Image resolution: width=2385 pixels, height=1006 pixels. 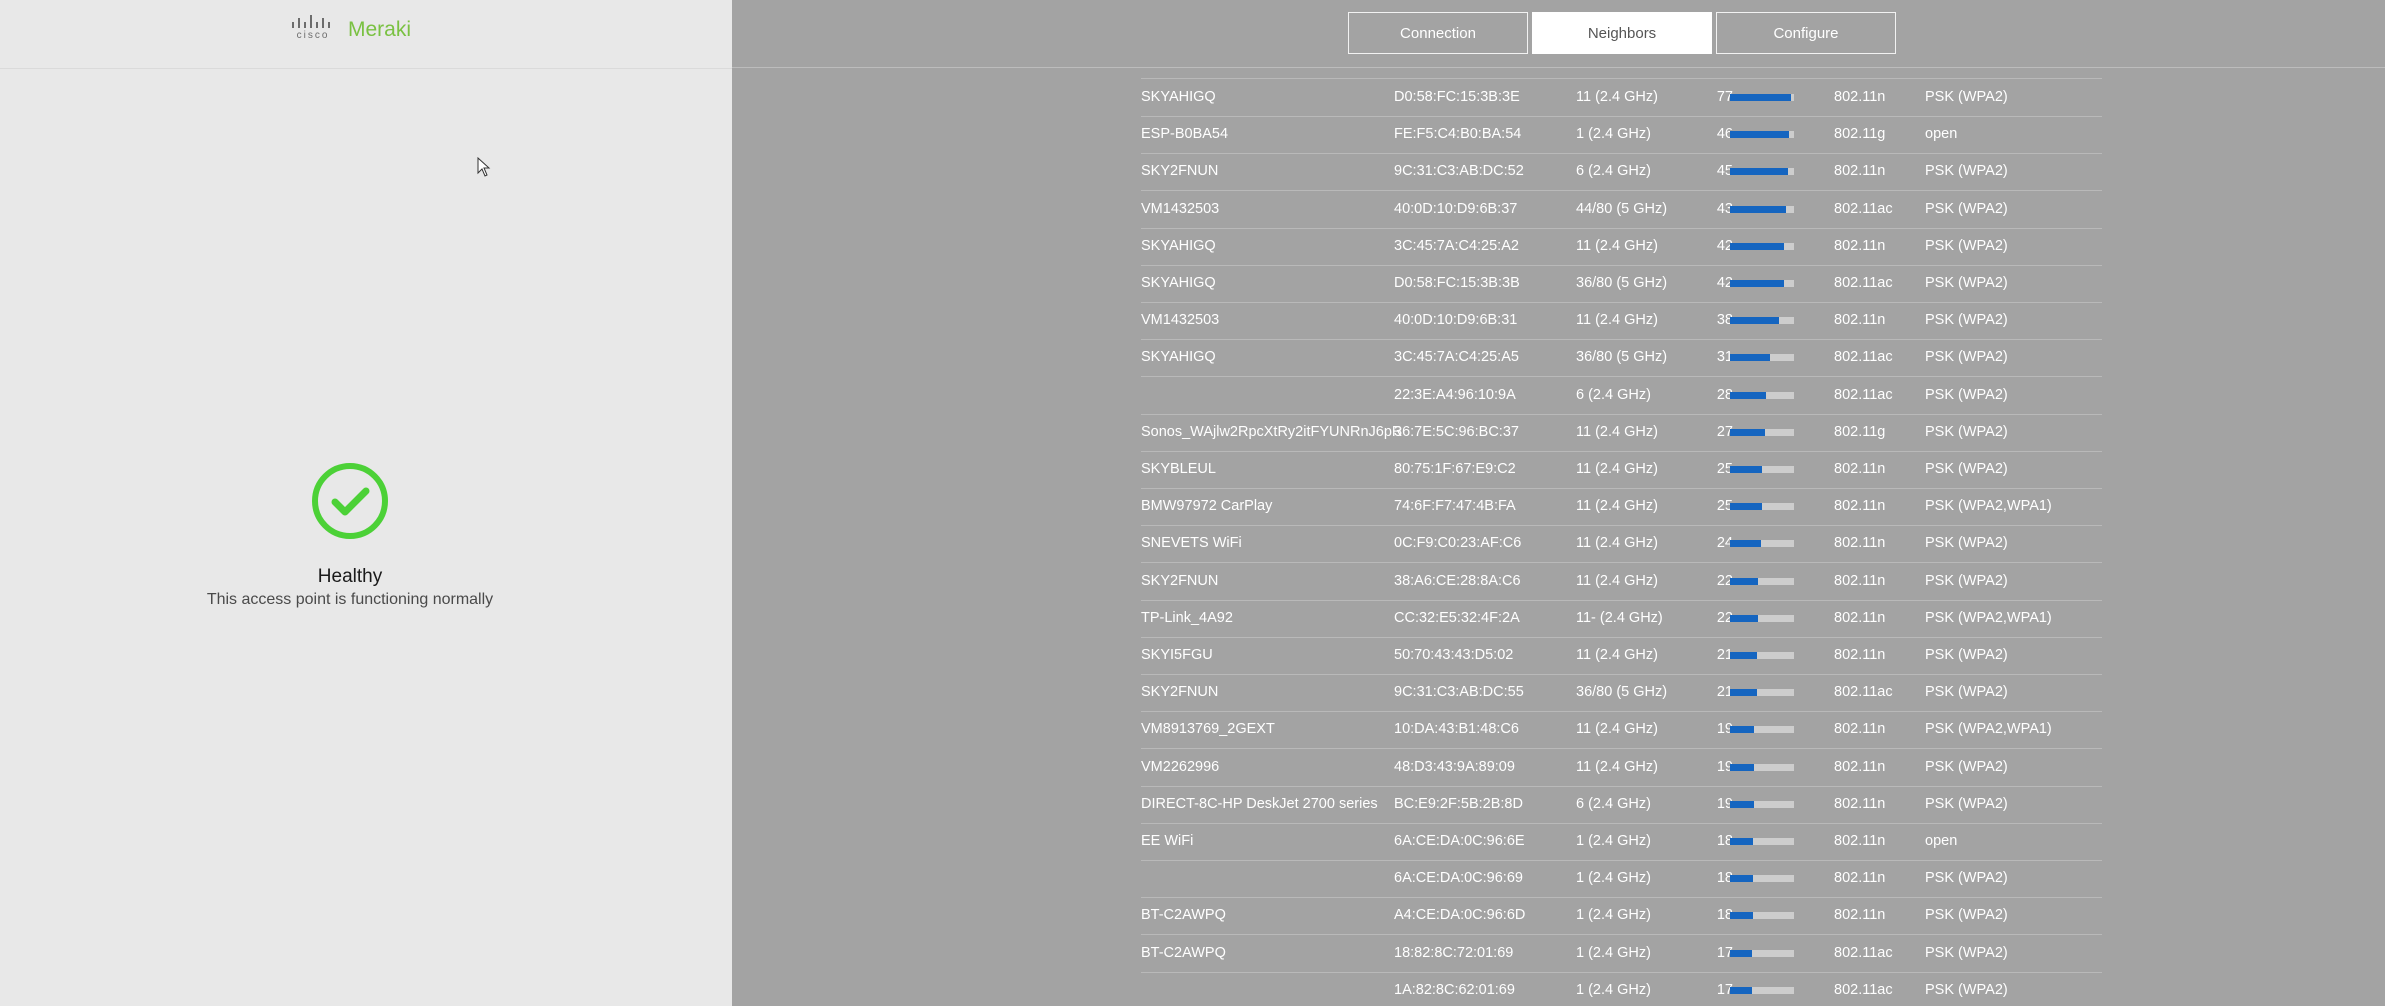 I want to click on ssid-cell: SKYAHIGQ, so click(x=1178, y=283).